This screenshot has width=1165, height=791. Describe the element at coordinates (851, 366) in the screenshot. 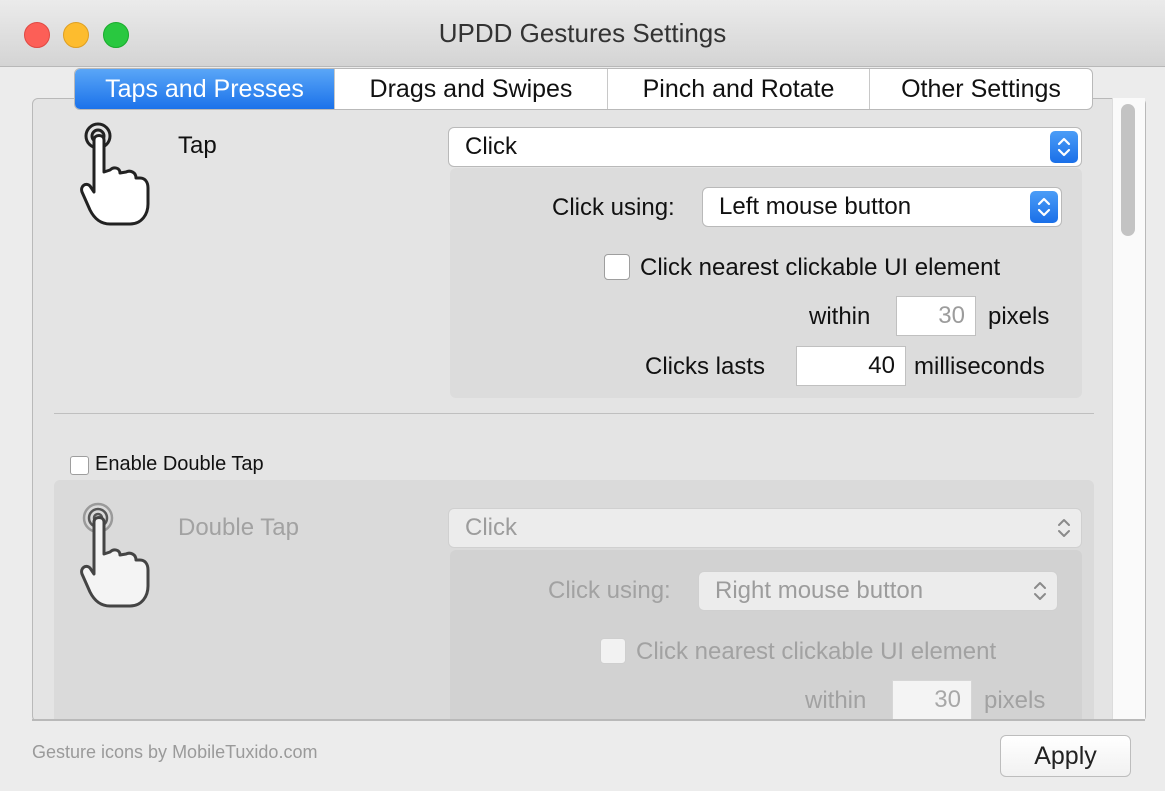

I see `tap-clicks-lasts-field: 40` at that location.